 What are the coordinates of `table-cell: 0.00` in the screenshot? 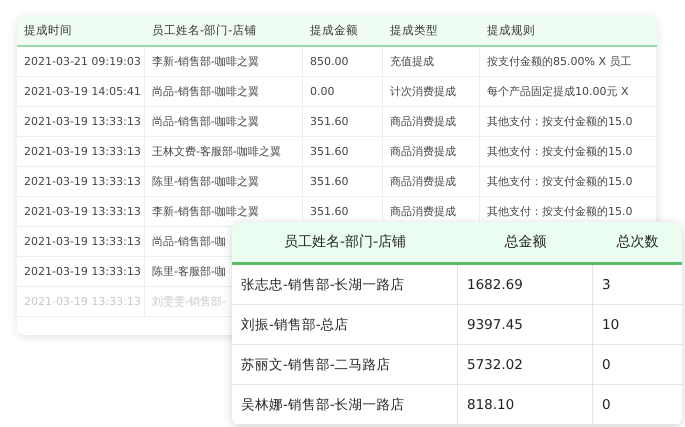 It's located at (343, 92).